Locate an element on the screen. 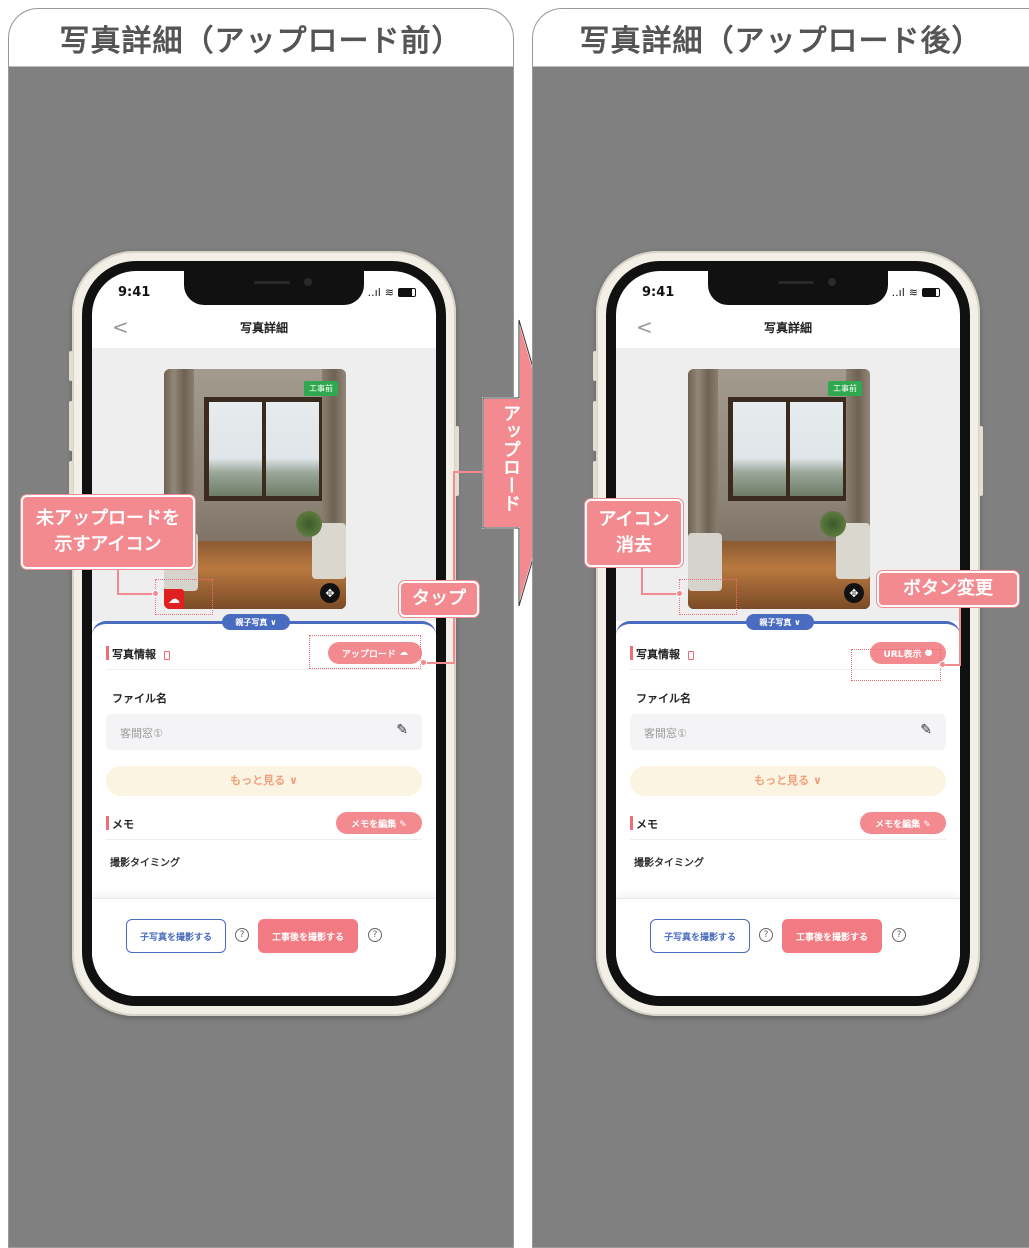  icon-highlight-box is located at coordinates (184, 597).